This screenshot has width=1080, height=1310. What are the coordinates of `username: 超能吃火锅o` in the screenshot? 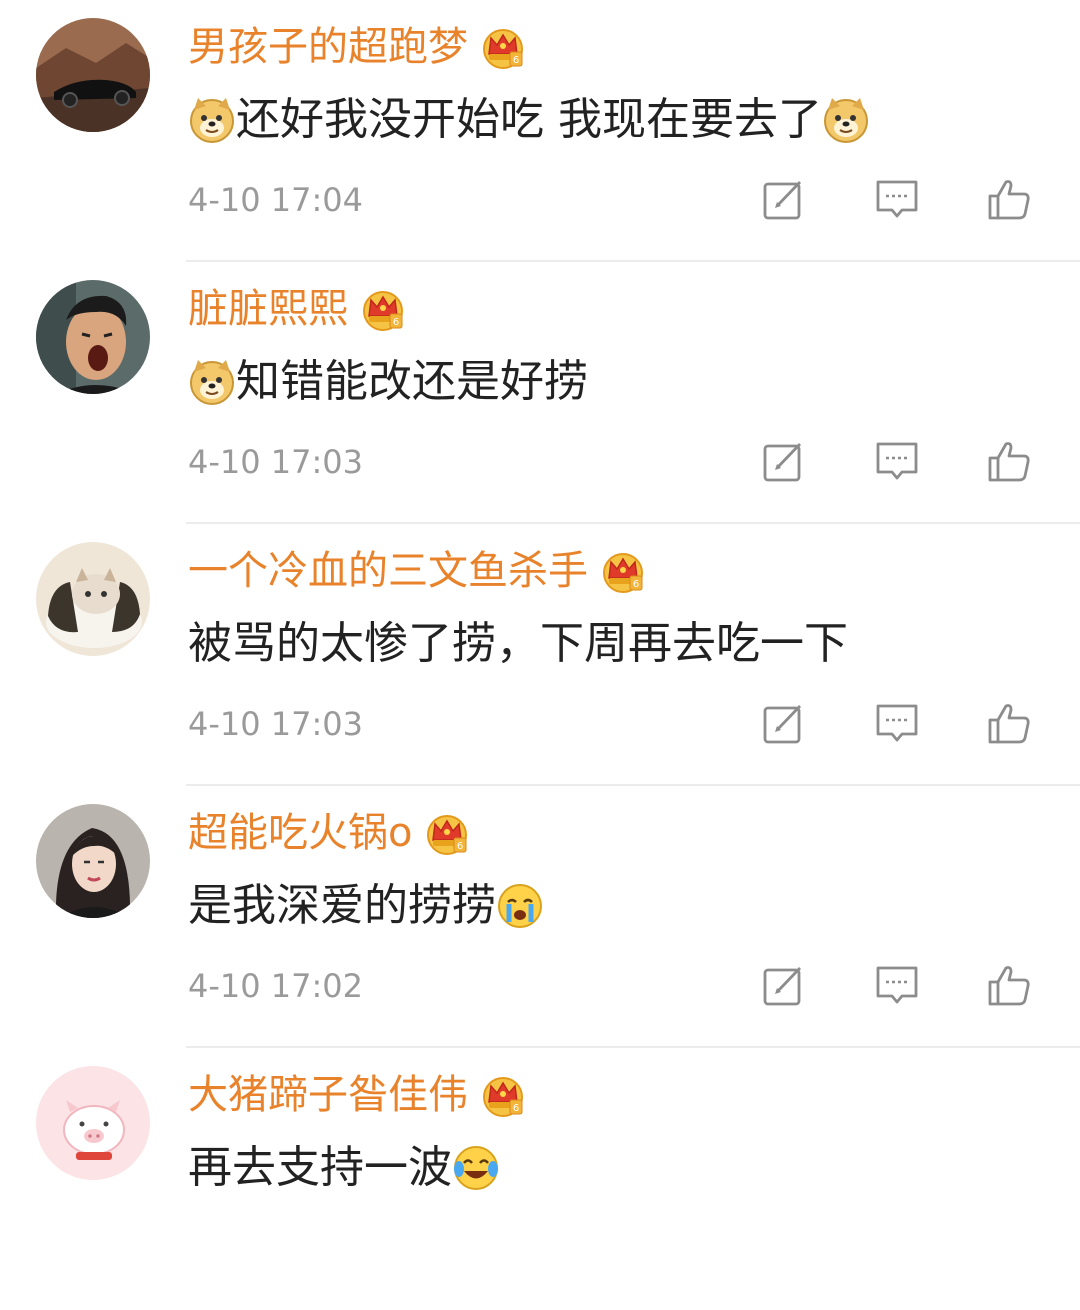 It's located at (300, 833).